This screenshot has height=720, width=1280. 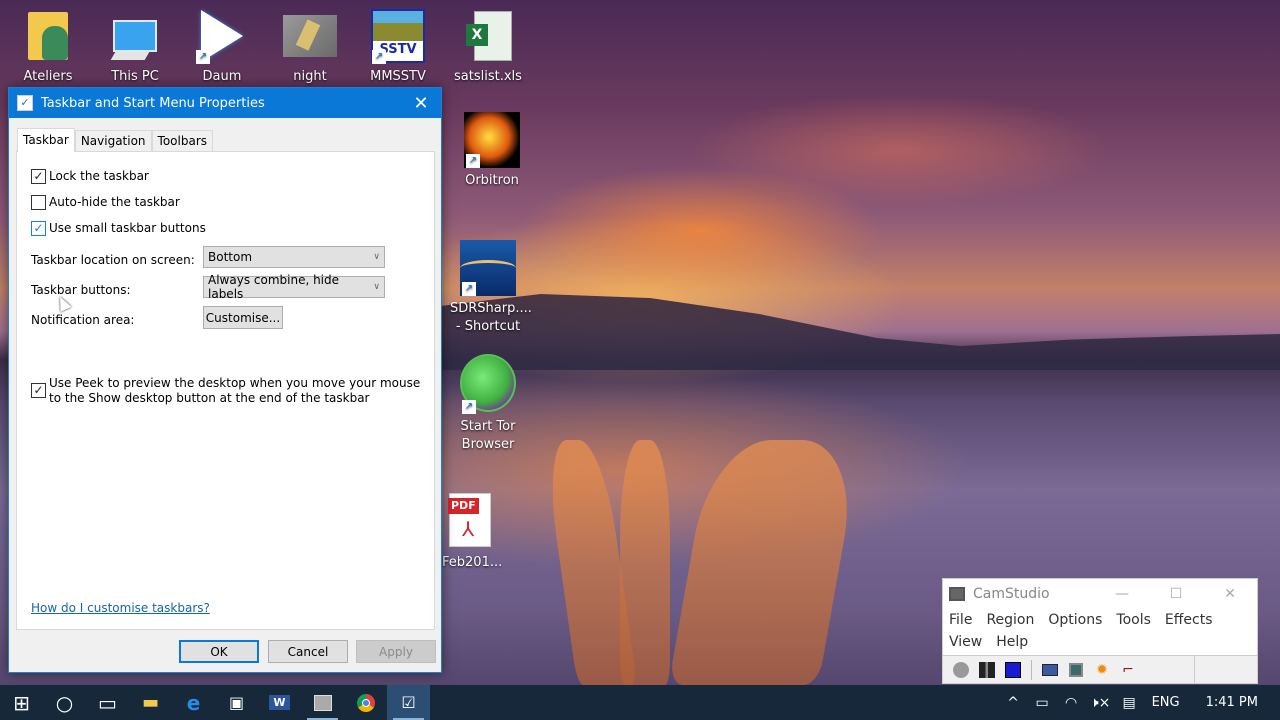 I want to click on dialog-title: Taskbar and Start Menu Properties, so click(x=153, y=103).